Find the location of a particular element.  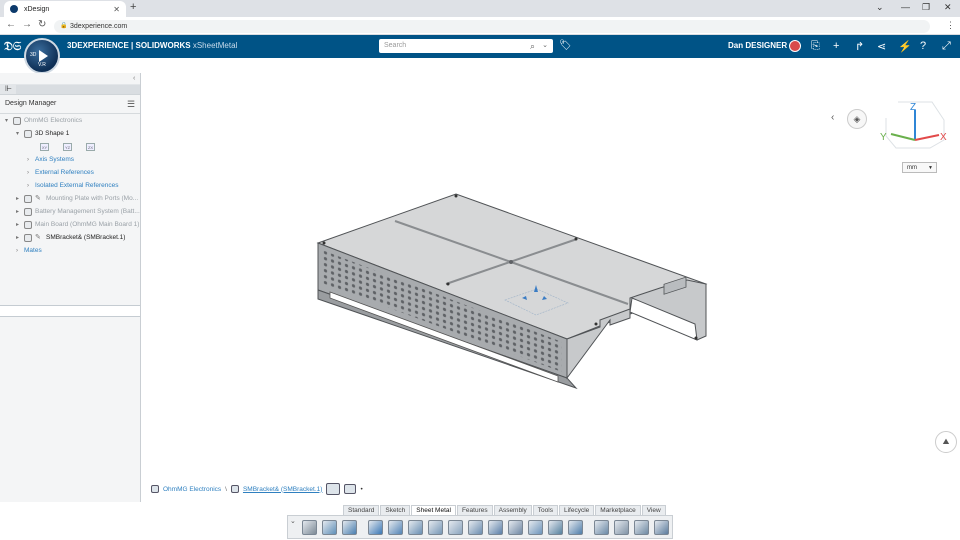

flange-icon is located at coordinates (349, 527).